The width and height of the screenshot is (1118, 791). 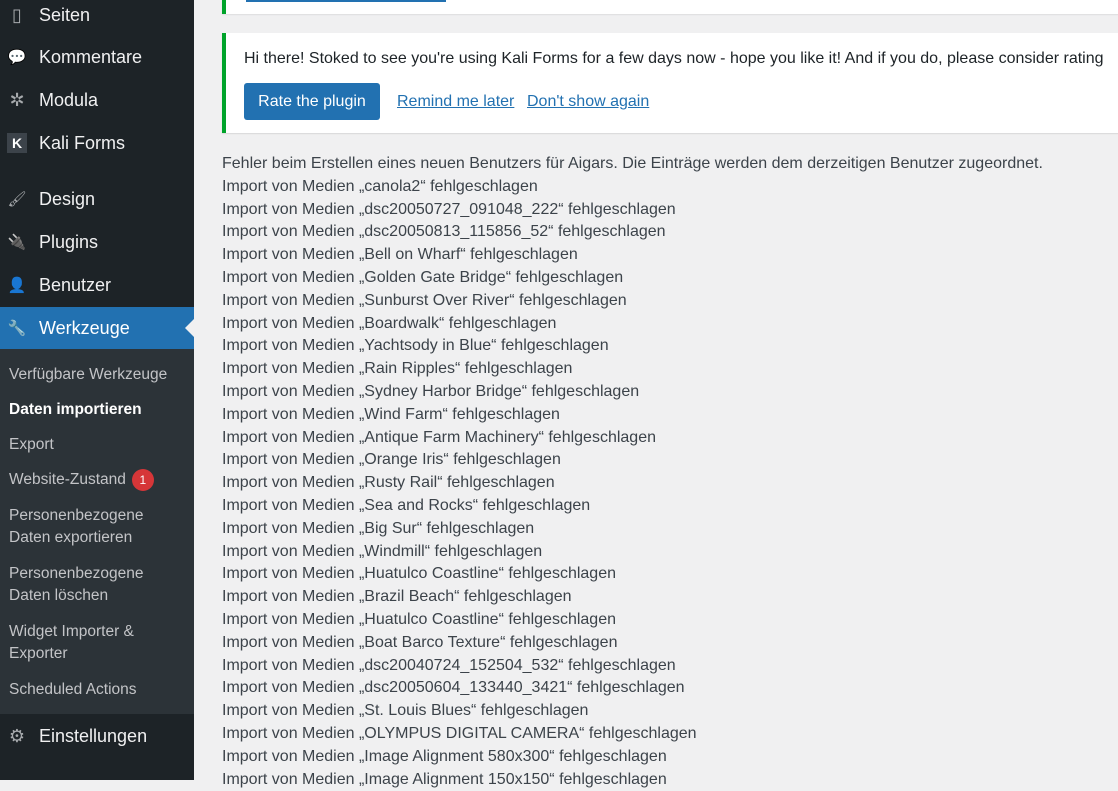 I want to click on pages-icon: ▯, so click(x=17, y=14).